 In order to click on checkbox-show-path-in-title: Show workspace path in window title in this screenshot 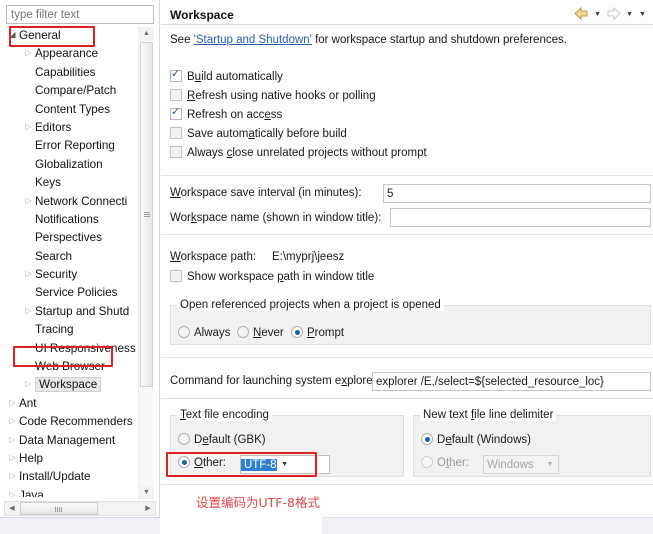, I will do `click(272, 276)`.